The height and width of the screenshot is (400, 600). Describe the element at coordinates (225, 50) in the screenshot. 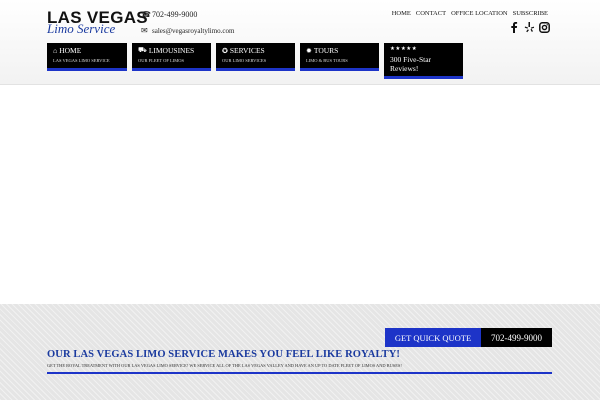

I see `star-circle-icon: ✪` at that location.